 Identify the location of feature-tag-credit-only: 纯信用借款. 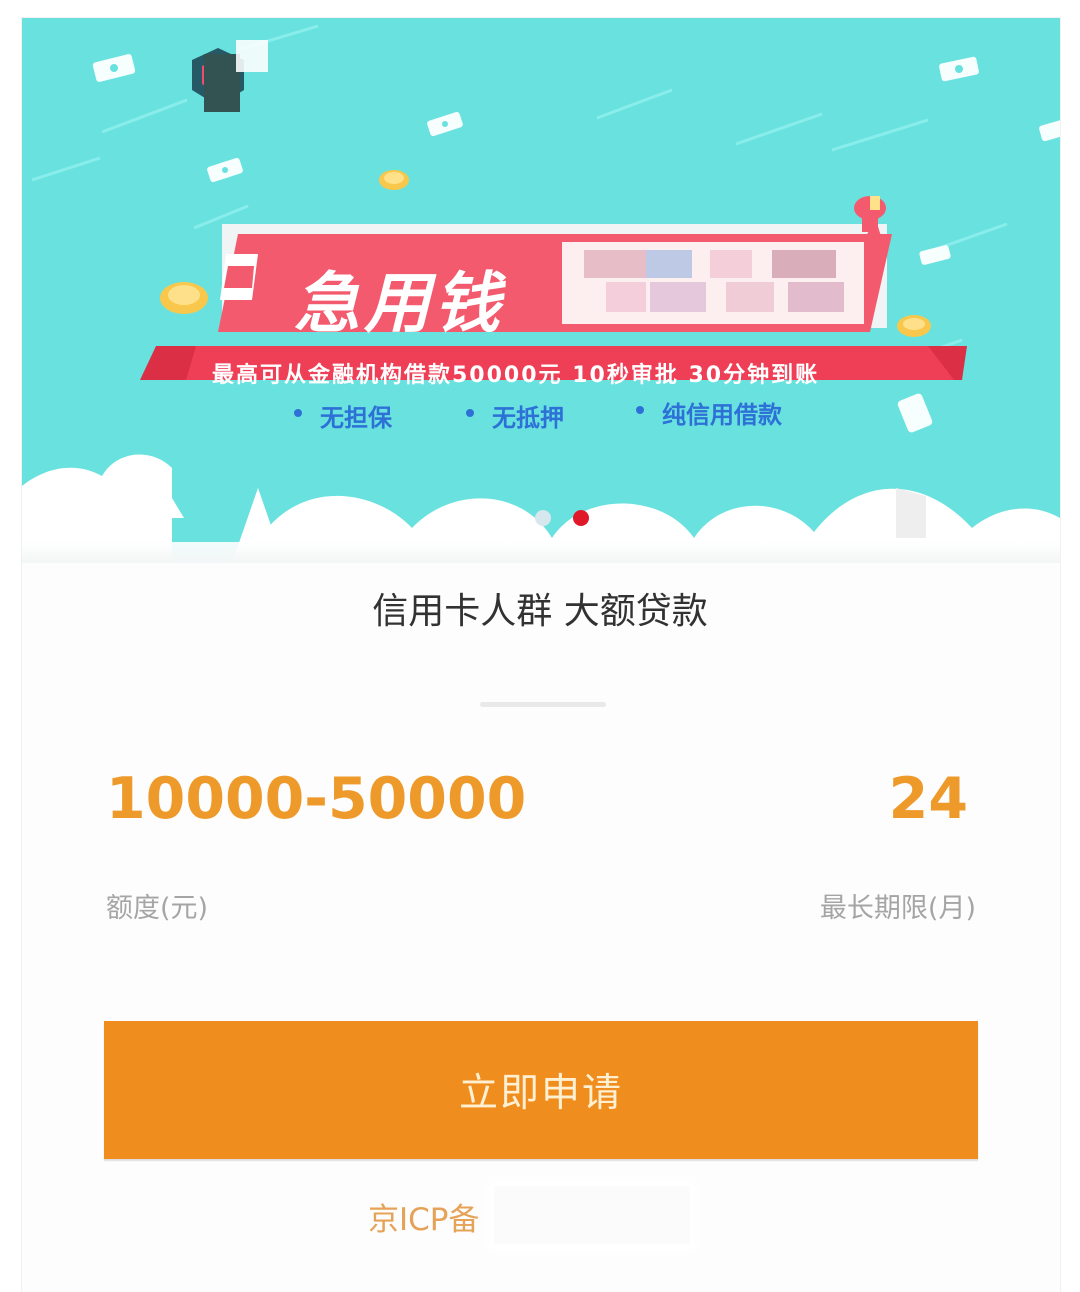
(709, 412).